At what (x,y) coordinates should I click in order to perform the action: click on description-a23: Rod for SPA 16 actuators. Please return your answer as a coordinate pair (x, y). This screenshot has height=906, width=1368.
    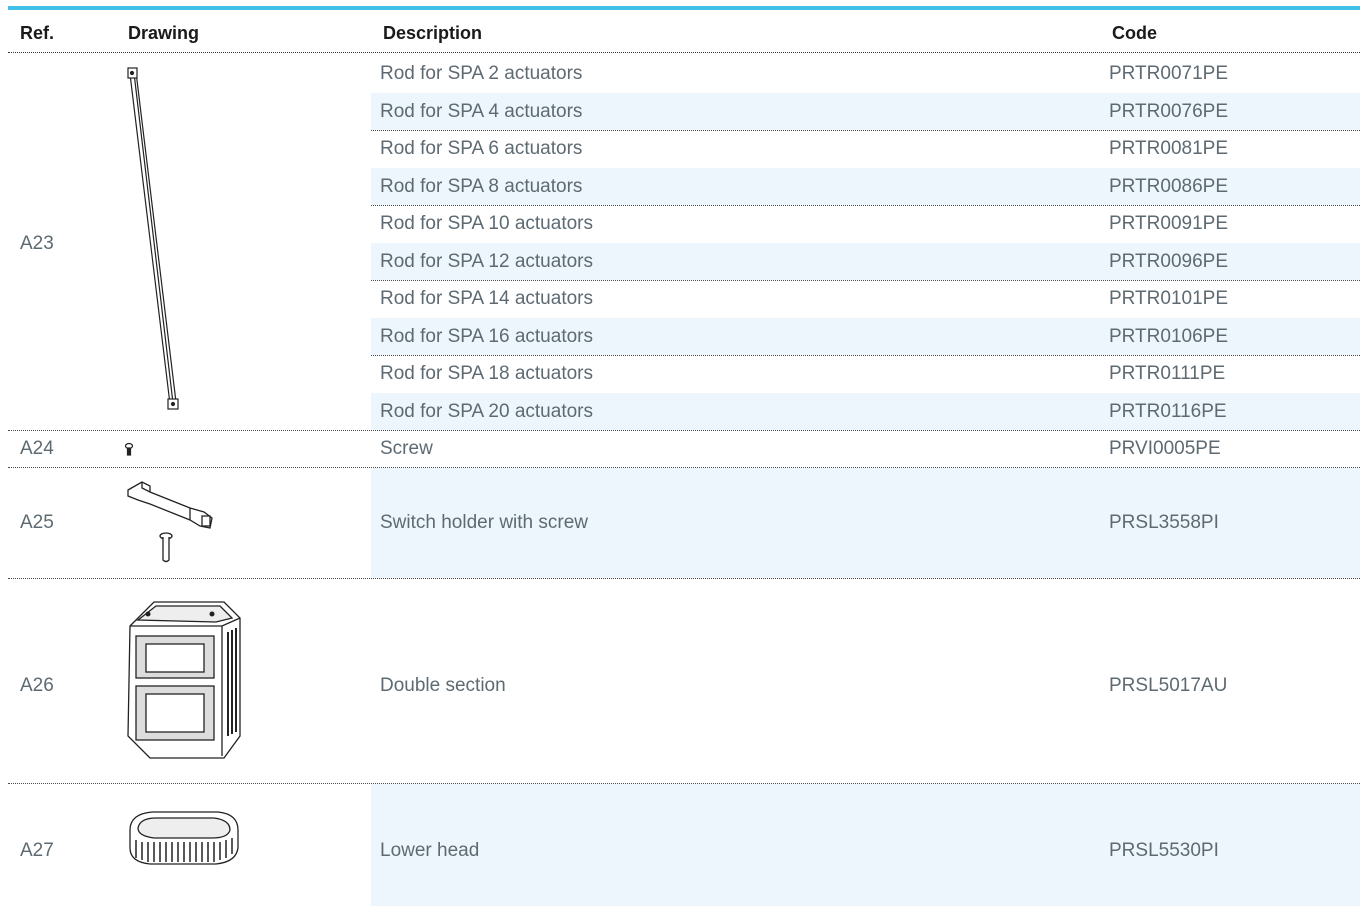
    Looking at the image, I should click on (486, 336).